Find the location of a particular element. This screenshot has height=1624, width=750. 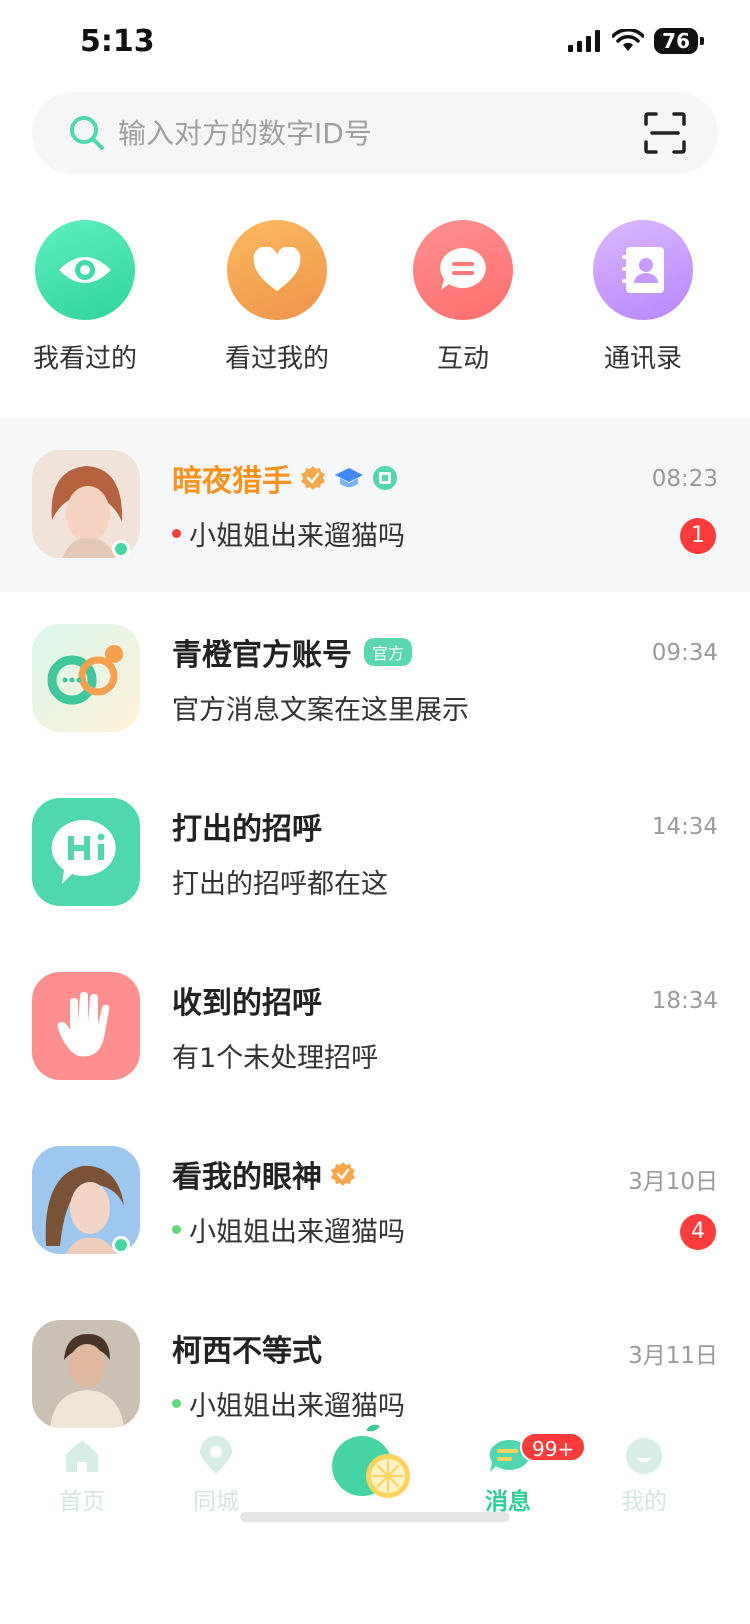

shortcut-contacts: 通讯录 is located at coordinates (643, 297).